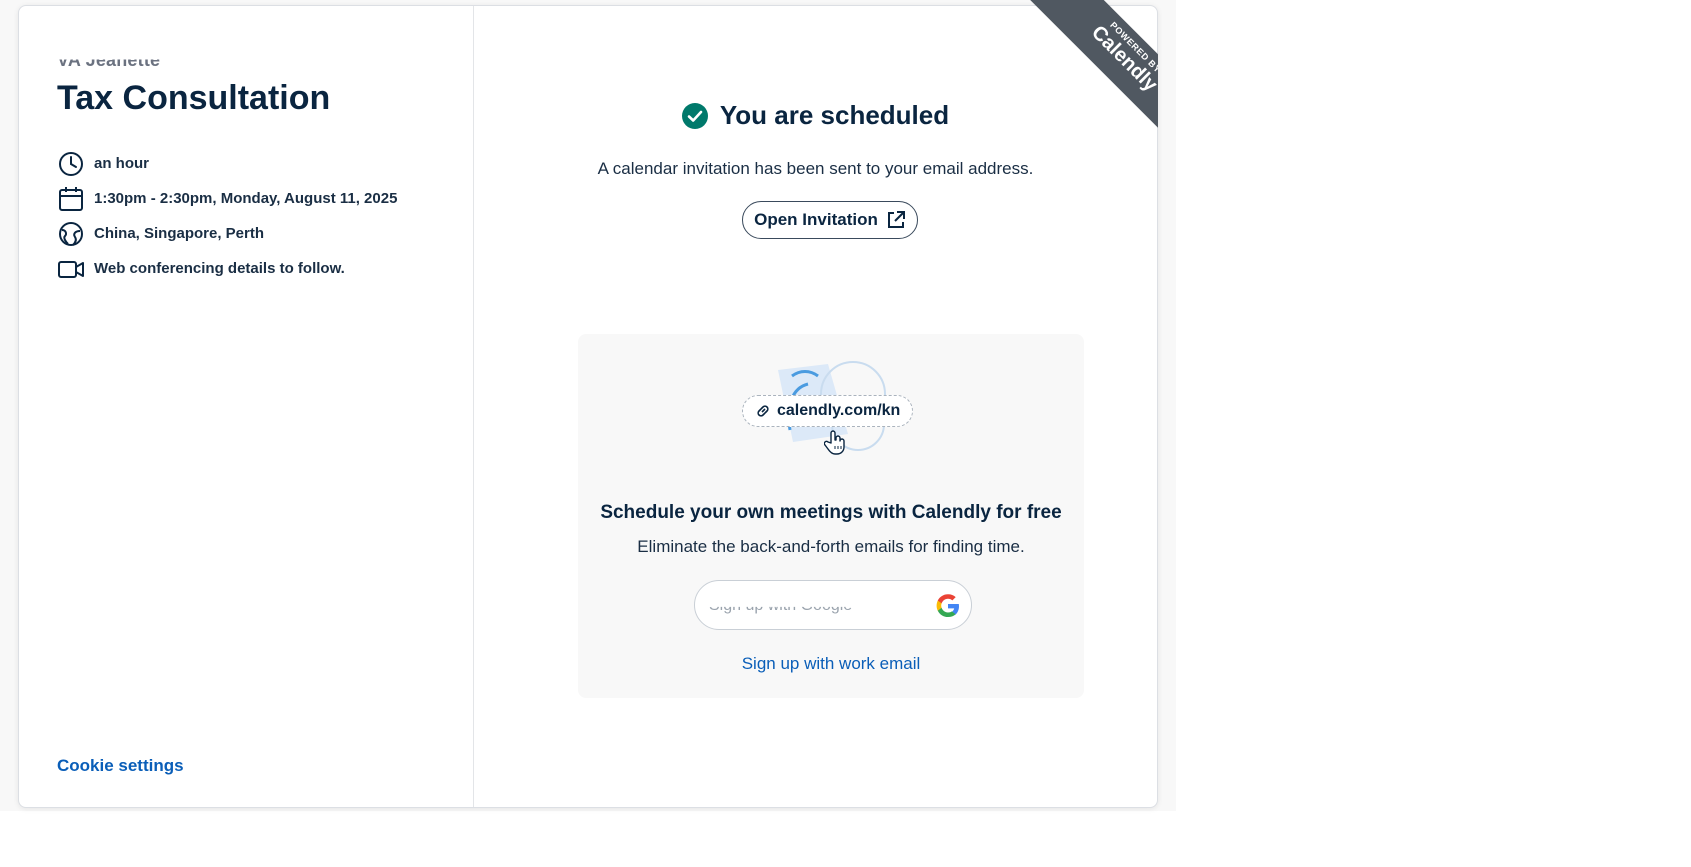  I want to click on datetime-text: 1:30pm - 2:30pm, Monday, August 11, 2025, so click(246, 198).